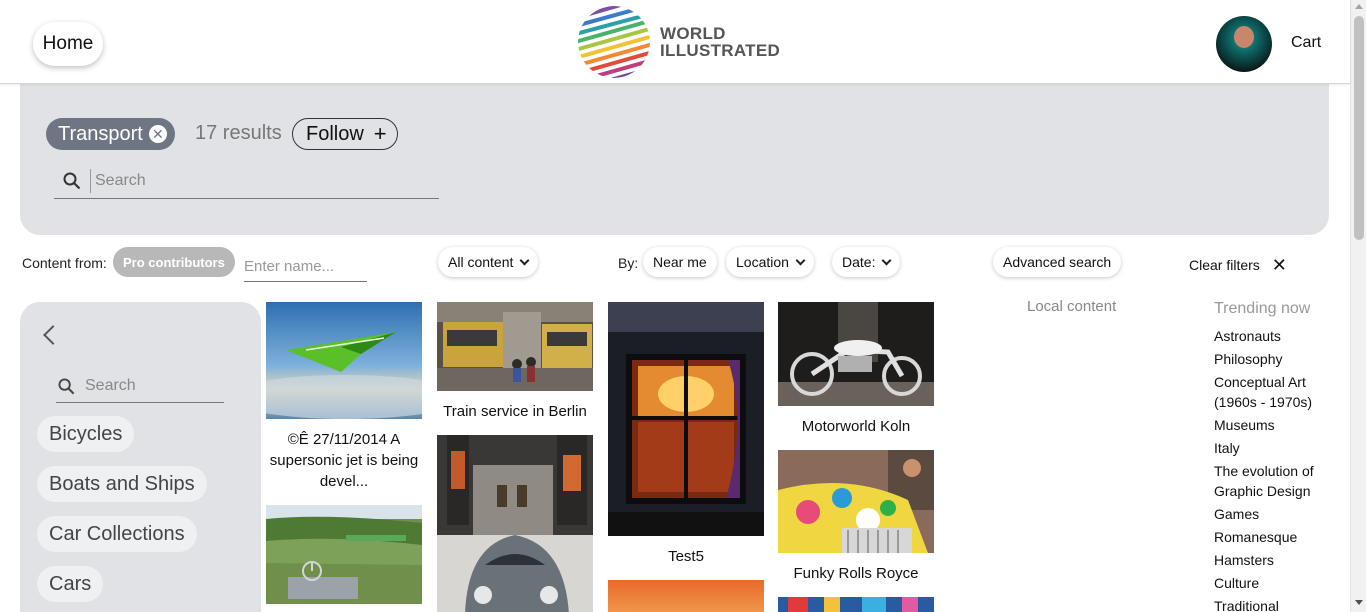 The height and width of the screenshot is (612, 1366). I want to click on trending-item: Traditional, so click(1274, 604).